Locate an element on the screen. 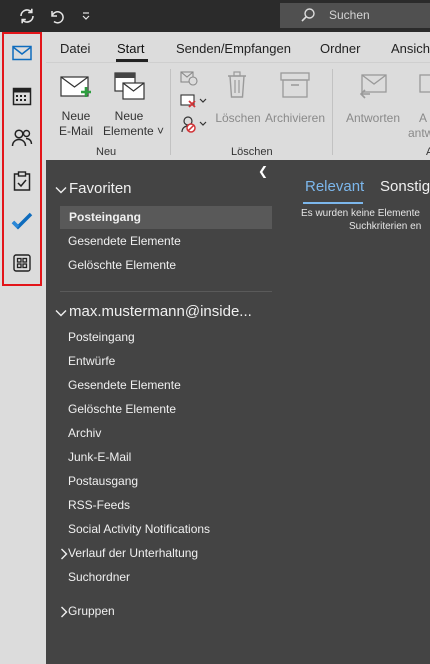 The image size is (430, 664). folder-rss: RSS-Feeds is located at coordinates (99, 505).